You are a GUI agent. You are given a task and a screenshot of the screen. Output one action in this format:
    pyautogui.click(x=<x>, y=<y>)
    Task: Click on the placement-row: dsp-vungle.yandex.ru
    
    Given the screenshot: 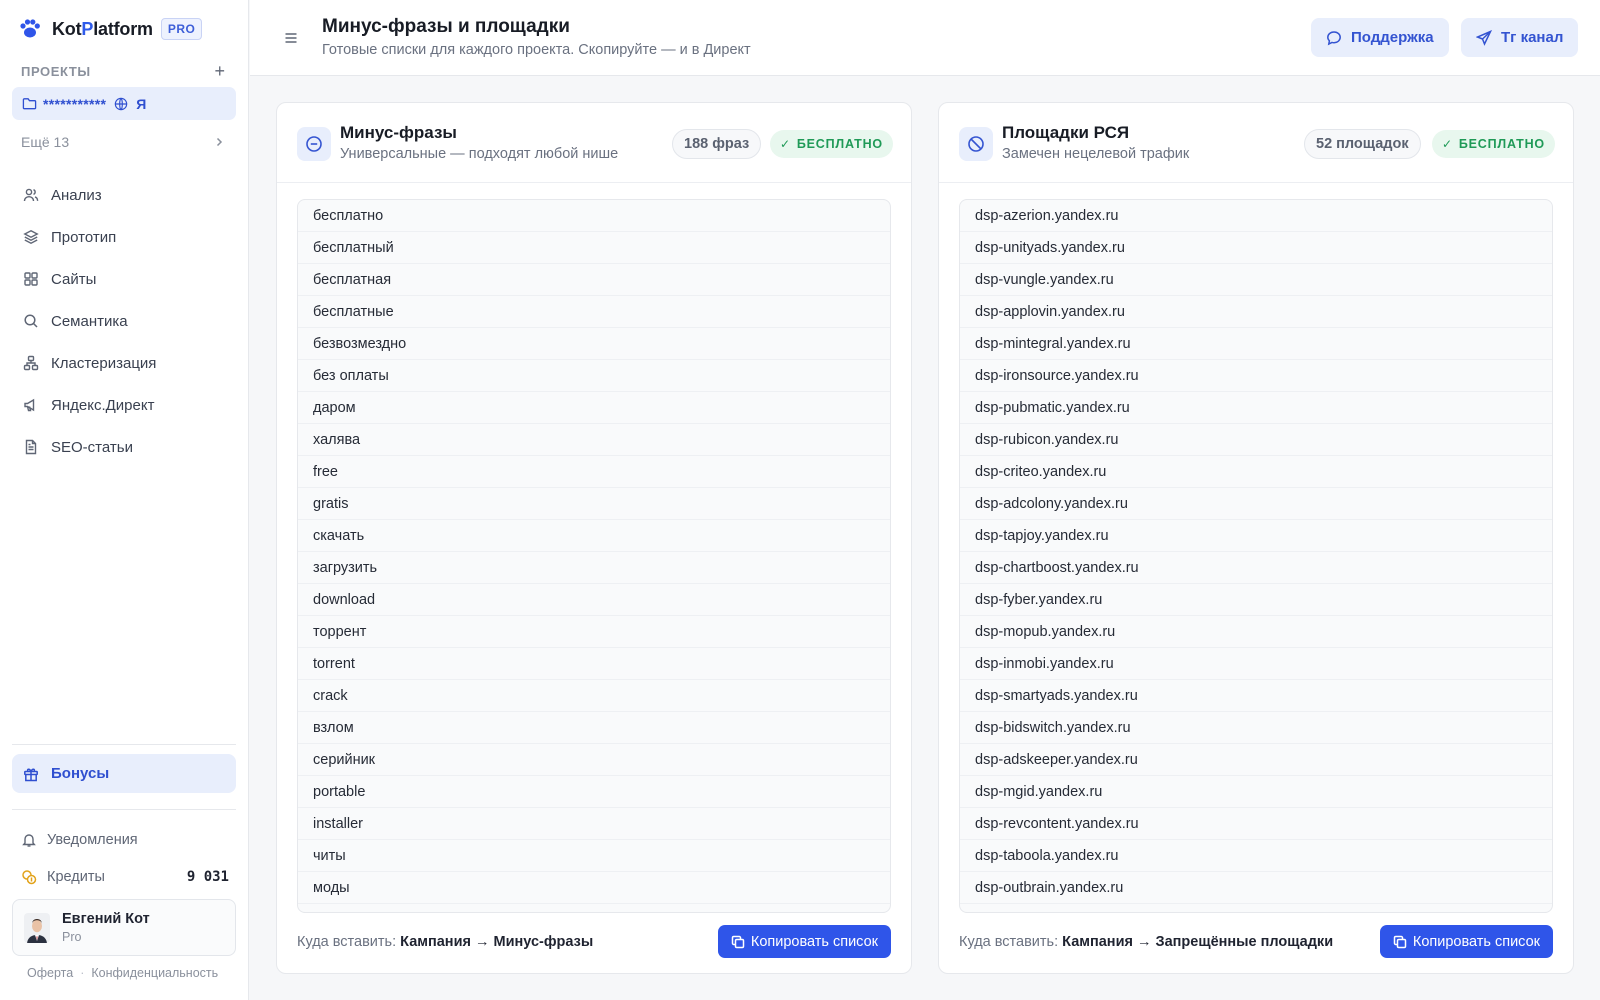 What is the action you would take?
    pyautogui.click(x=1256, y=280)
    